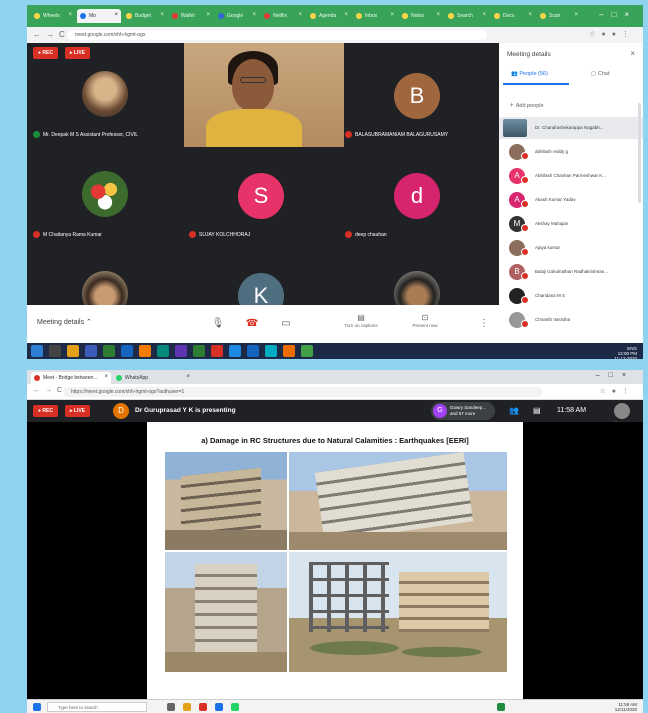 The width and height of the screenshot is (648, 713). I want to click on mic-icon, so click(36, 134).